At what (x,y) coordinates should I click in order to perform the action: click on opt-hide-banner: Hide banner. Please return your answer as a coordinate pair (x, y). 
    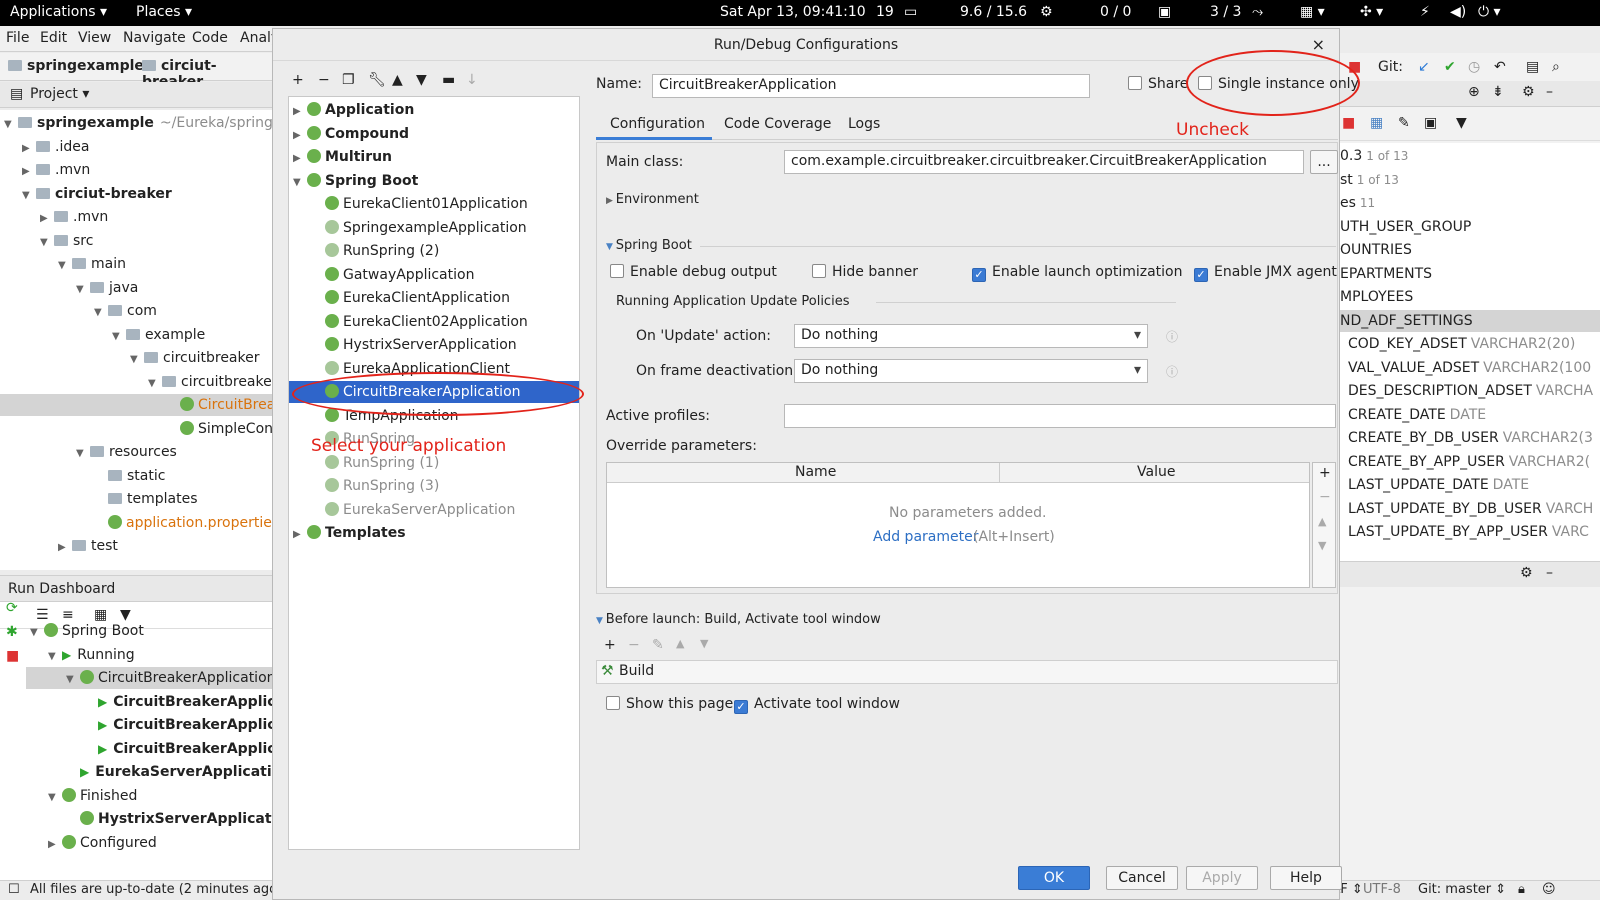
    Looking at the image, I should click on (865, 272).